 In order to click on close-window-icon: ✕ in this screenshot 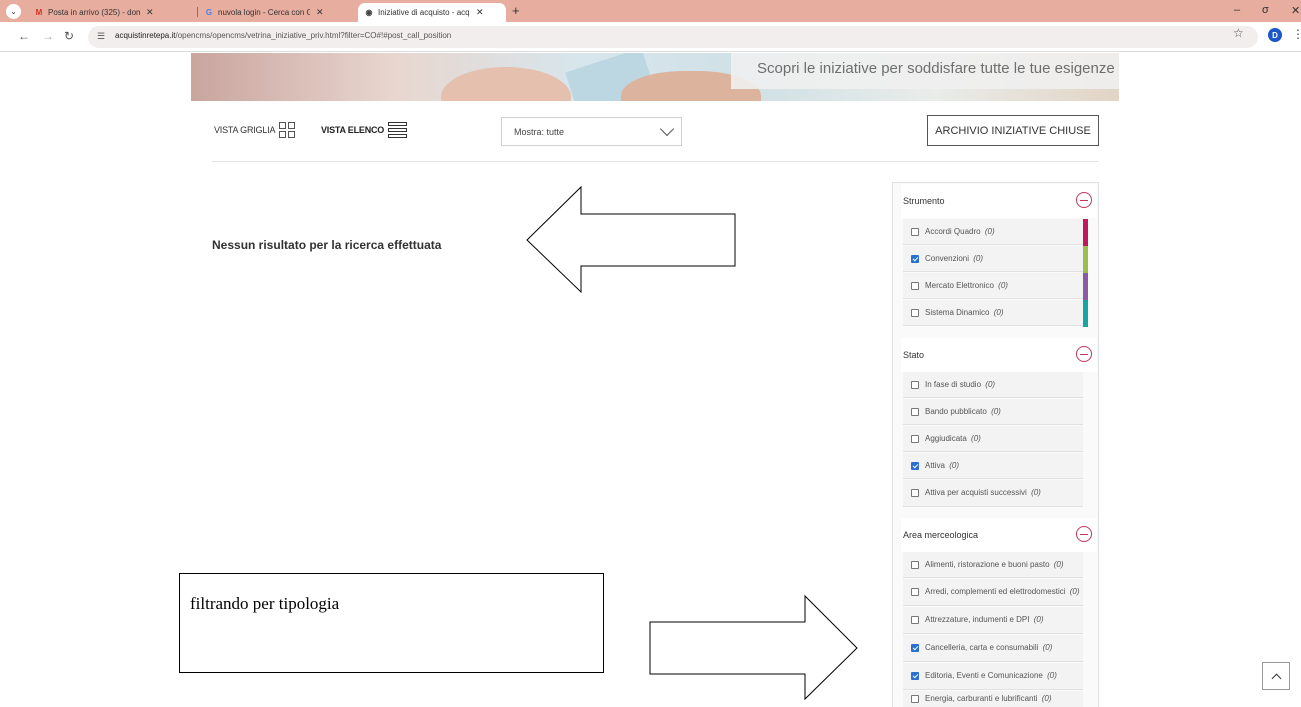, I will do `click(1295, 10)`.